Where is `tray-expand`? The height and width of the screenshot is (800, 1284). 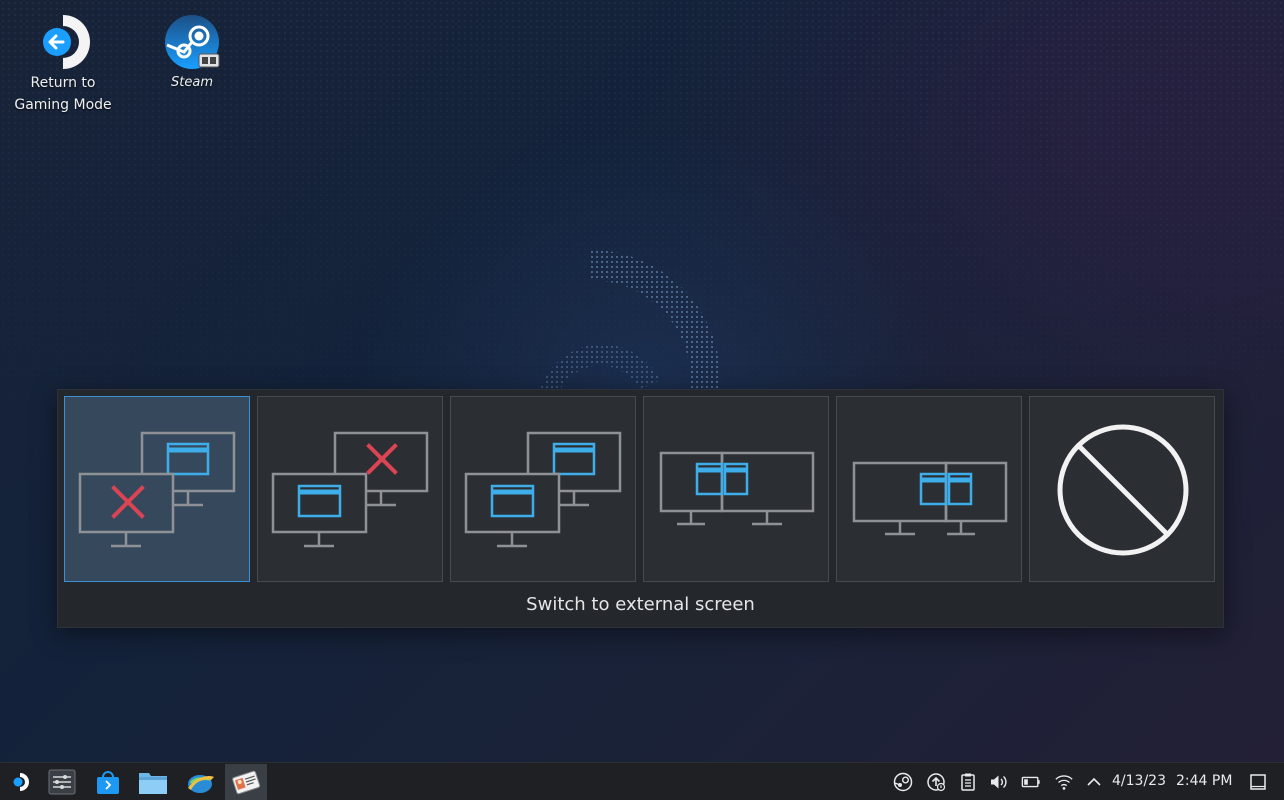
tray-expand is located at coordinates (1094, 782).